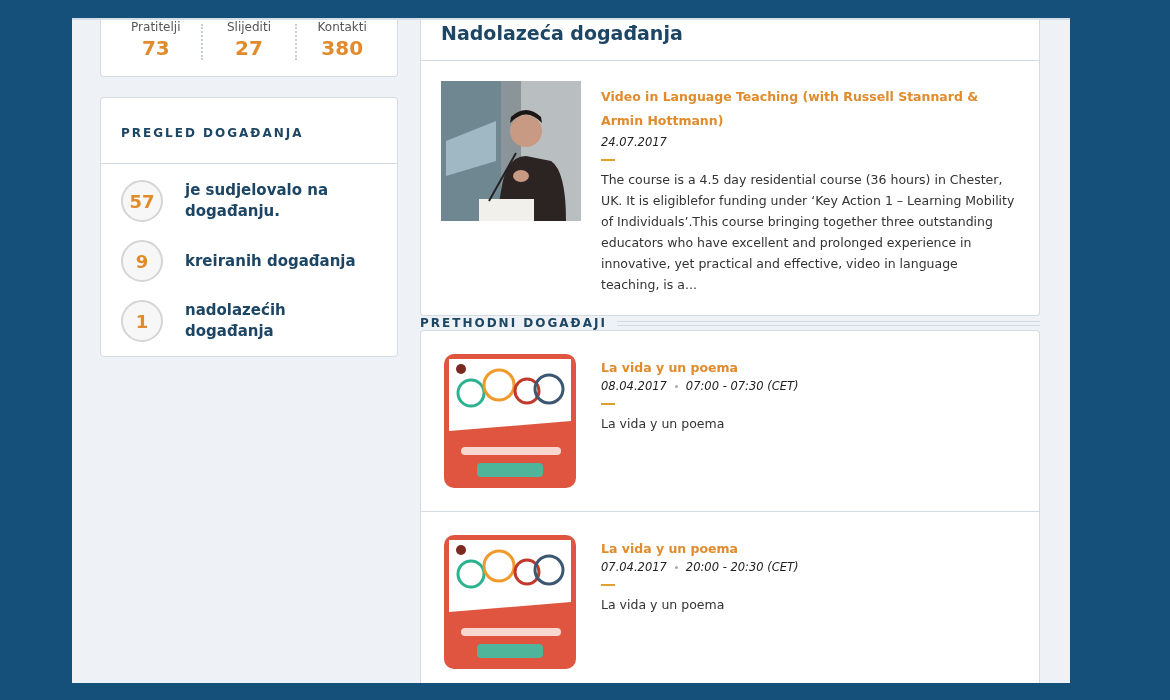 The height and width of the screenshot is (700, 1170). Describe the element at coordinates (634, 567) in the screenshot. I see `event-date: 07.04.2017` at that location.